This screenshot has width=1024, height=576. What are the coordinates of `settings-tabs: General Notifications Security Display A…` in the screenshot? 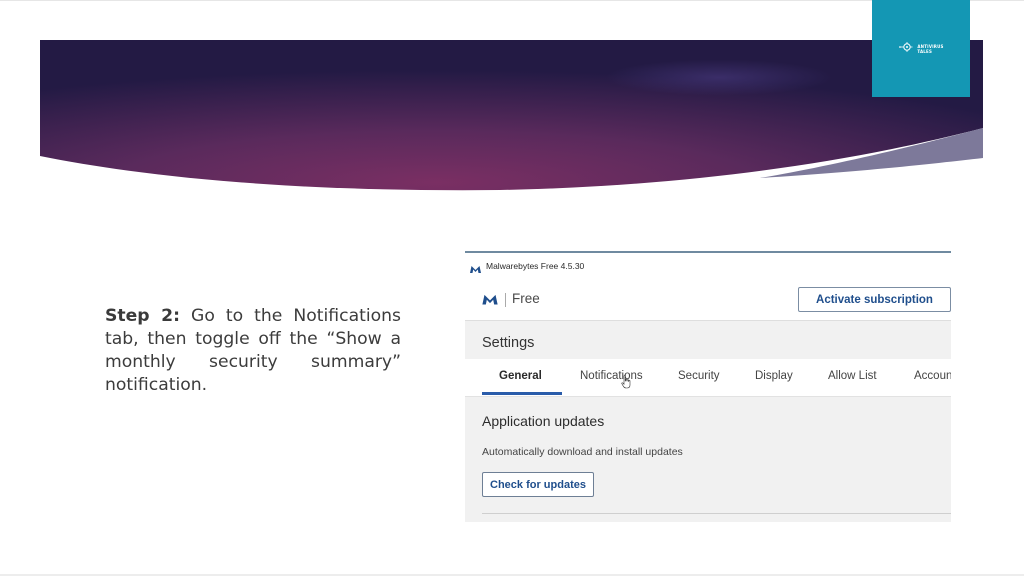 It's located at (708, 378).